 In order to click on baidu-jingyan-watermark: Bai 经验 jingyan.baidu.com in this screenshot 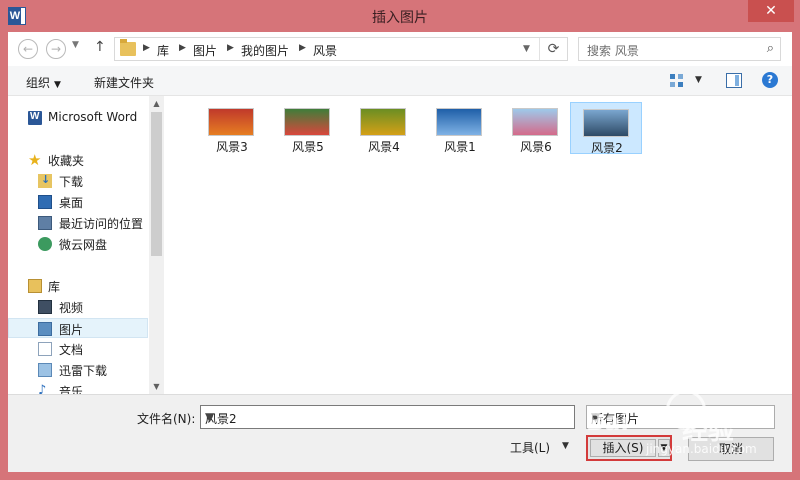, I will do `click(686, 424)`.